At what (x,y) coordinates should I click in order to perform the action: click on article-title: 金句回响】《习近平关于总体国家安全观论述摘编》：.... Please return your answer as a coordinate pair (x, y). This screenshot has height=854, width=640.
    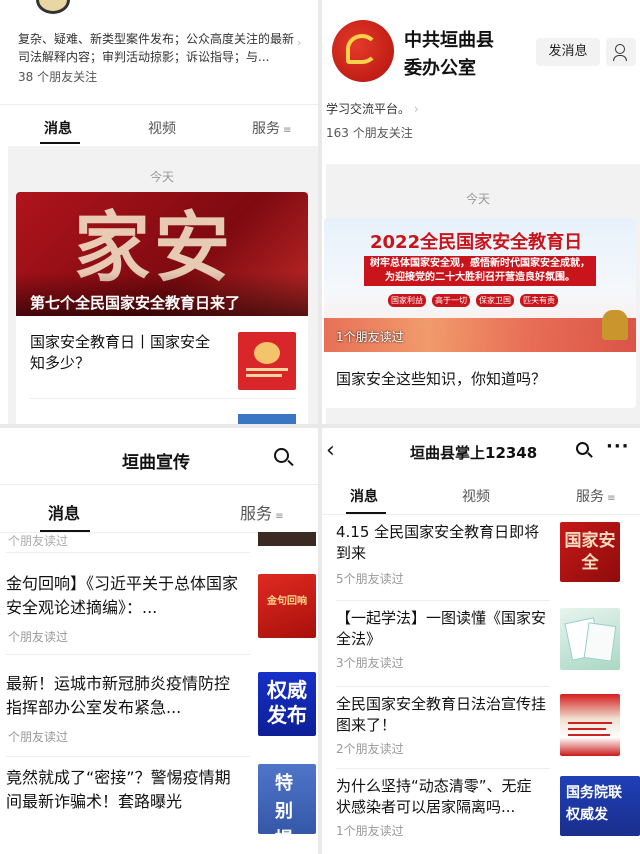
    Looking at the image, I should click on (122, 596).